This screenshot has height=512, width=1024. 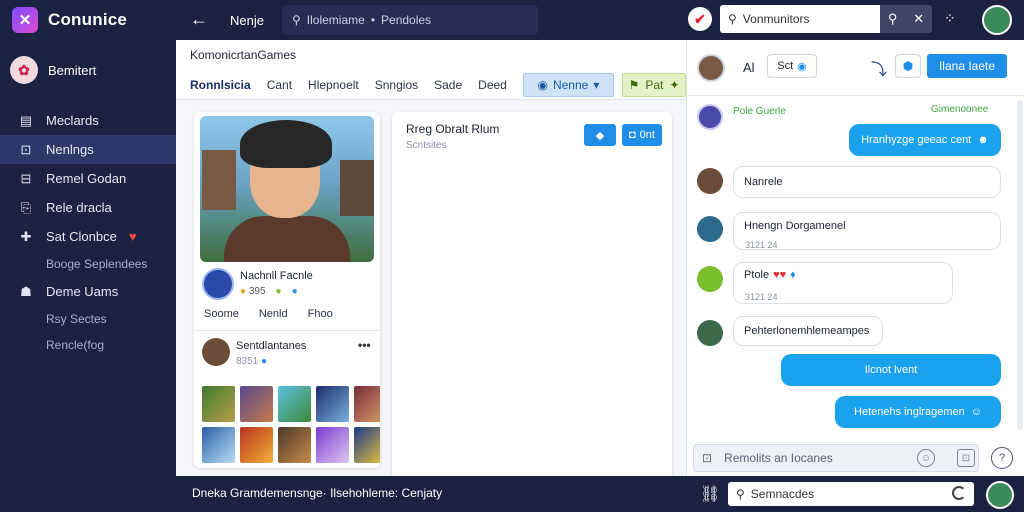 What do you see at coordinates (247, 20) in the screenshot?
I see `top-title: Nenje` at bounding box center [247, 20].